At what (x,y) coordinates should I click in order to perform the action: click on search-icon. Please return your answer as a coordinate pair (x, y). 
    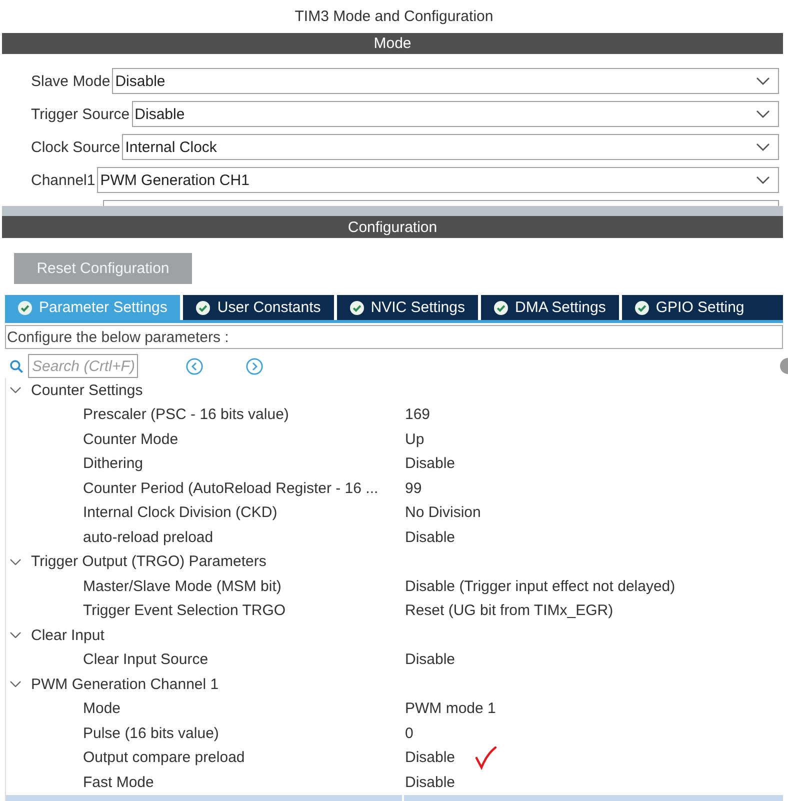
    Looking at the image, I should click on (16, 366).